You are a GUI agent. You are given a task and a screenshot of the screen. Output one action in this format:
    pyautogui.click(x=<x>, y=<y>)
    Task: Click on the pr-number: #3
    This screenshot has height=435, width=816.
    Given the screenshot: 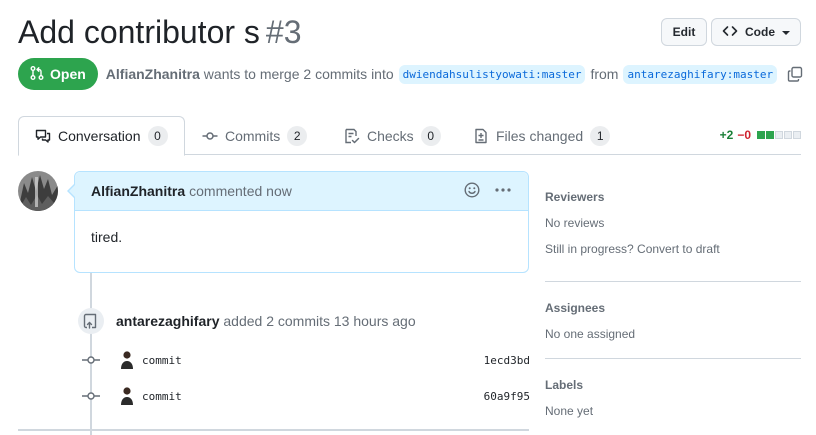 What is the action you would take?
    pyautogui.click(x=283, y=32)
    